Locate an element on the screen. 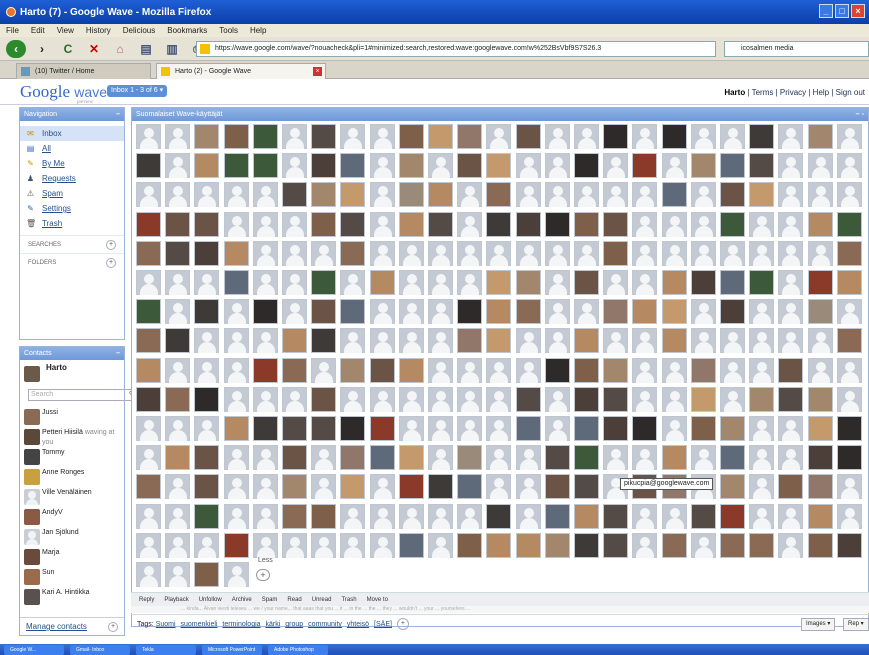 The image size is (869, 655). inbox-count-pill: Inbox 1 - 3 of 6 ▾ is located at coordinates (137, 91).